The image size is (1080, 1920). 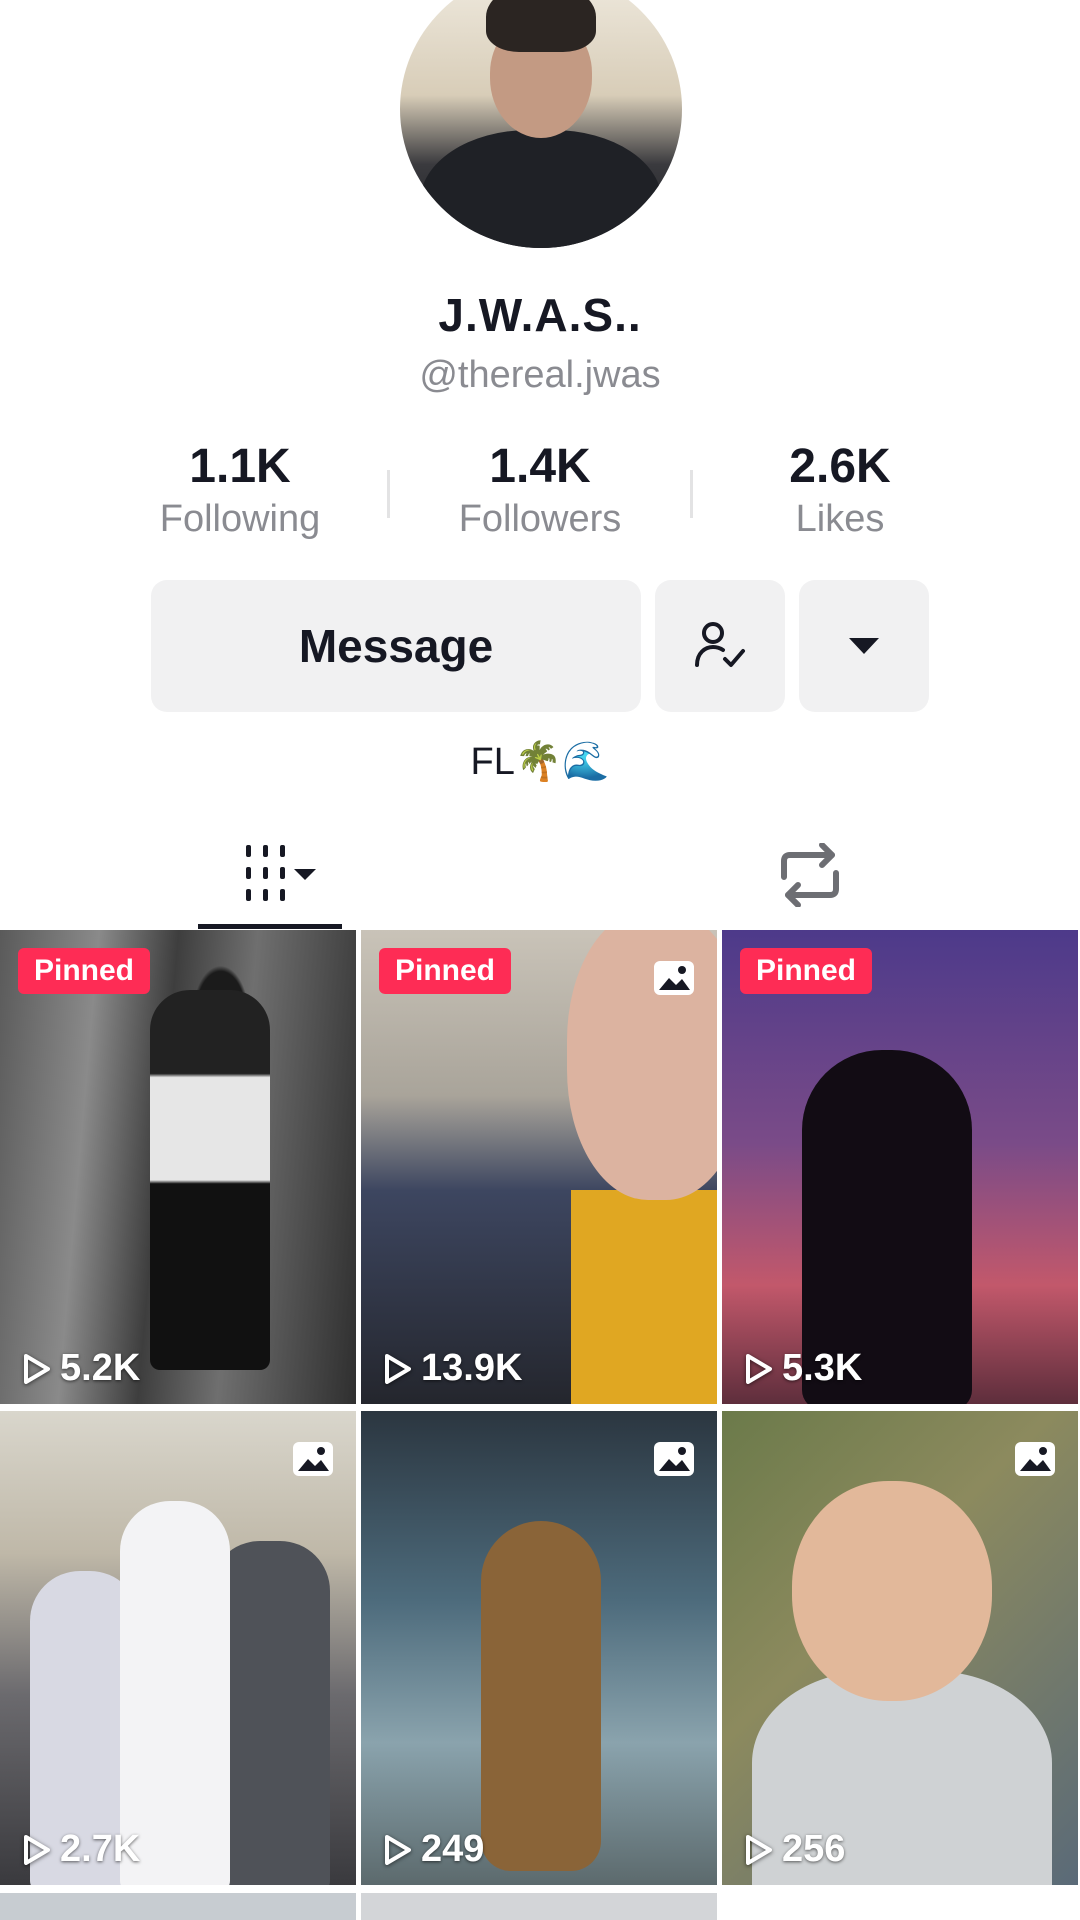 I want to click on view-count: 5.2K, so click(x=81, y=1368).